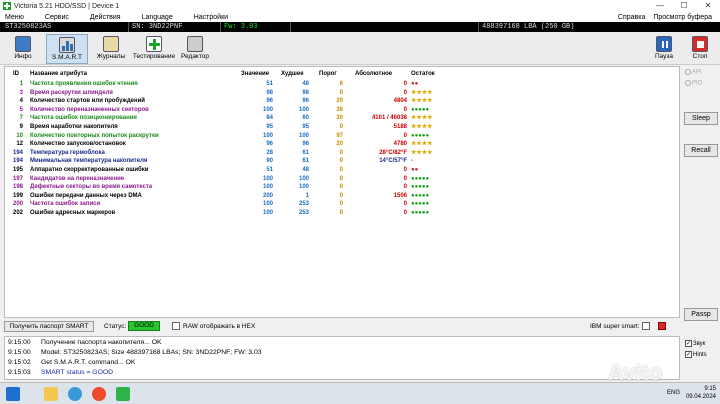 The height and width of the screenshot is (404, 720). Describe the element at coordinates (400, 195) in the screenshot. I see `attr-raw: 1506` at that location.